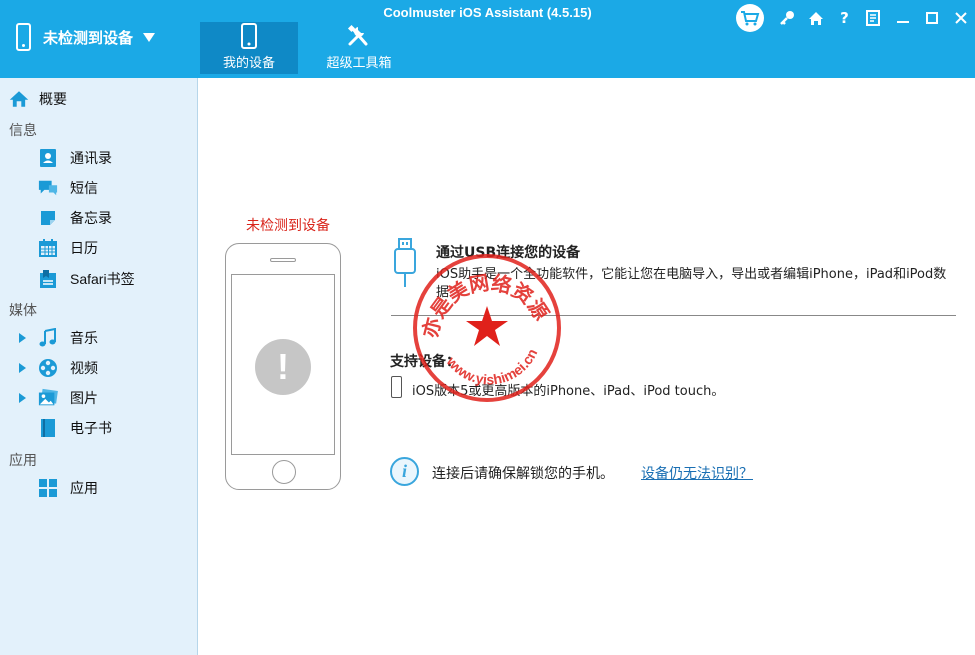 The image size is (975, 655). I want to click on tab-super-toolbox: 超级工具箱, so click(359, 48).